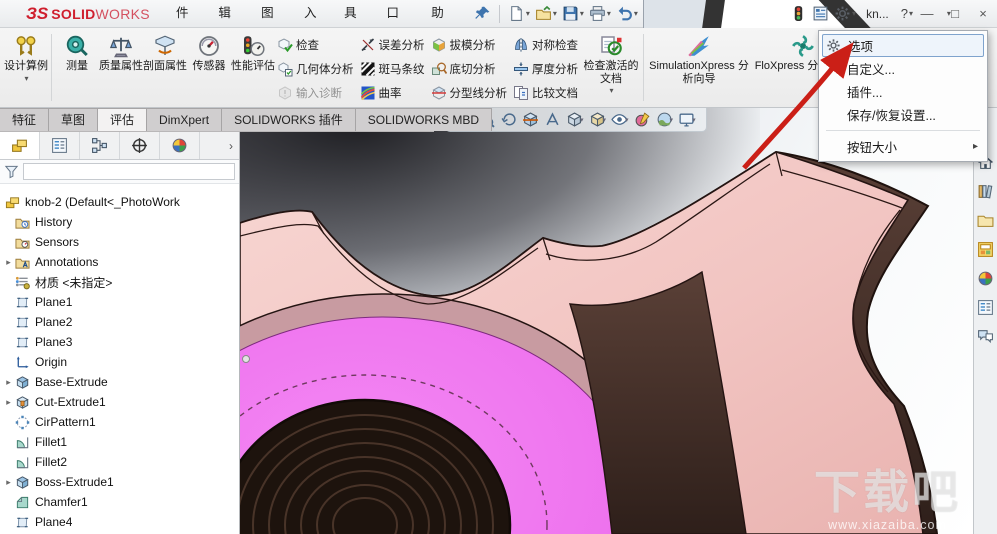 The height and width of the screenshot is (534, 997). What do you see at coordinates (120, 302) in the screenshot?
I see `tree-item: Plane1` at bounding box center [120, 302].